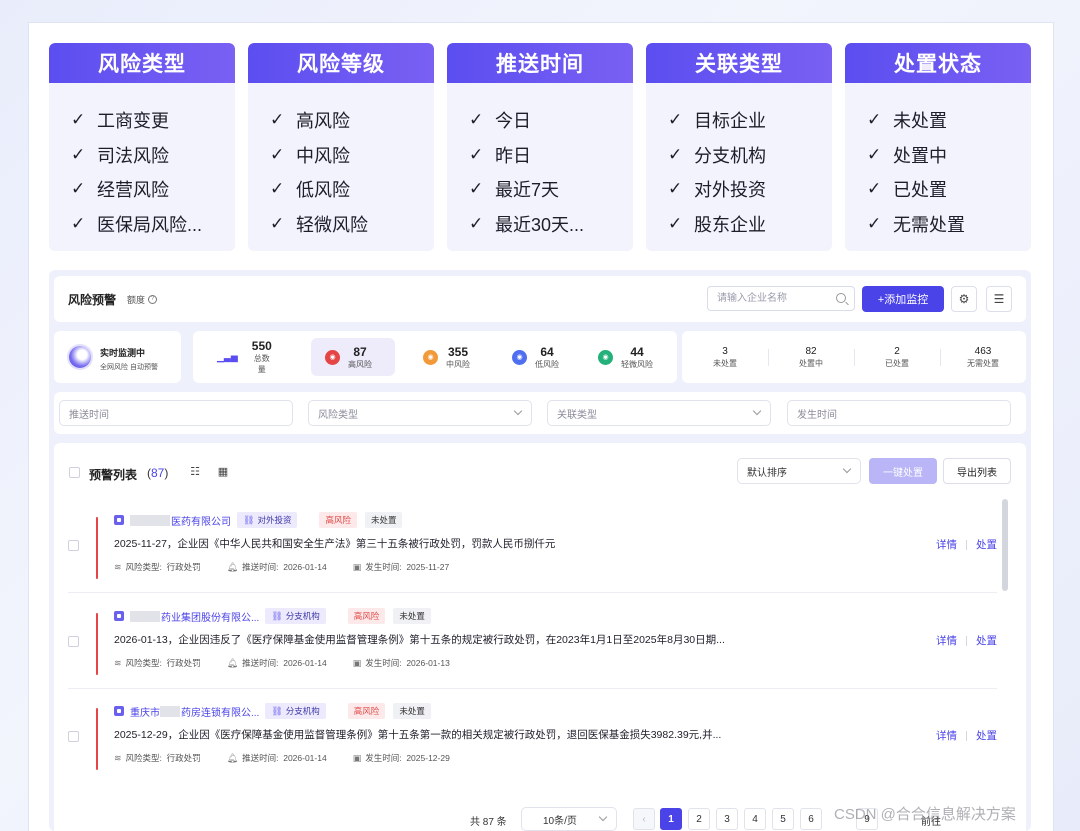  Describe the element at coordinates (841, 298) in the screenshot. I see `search-icon` at that location.